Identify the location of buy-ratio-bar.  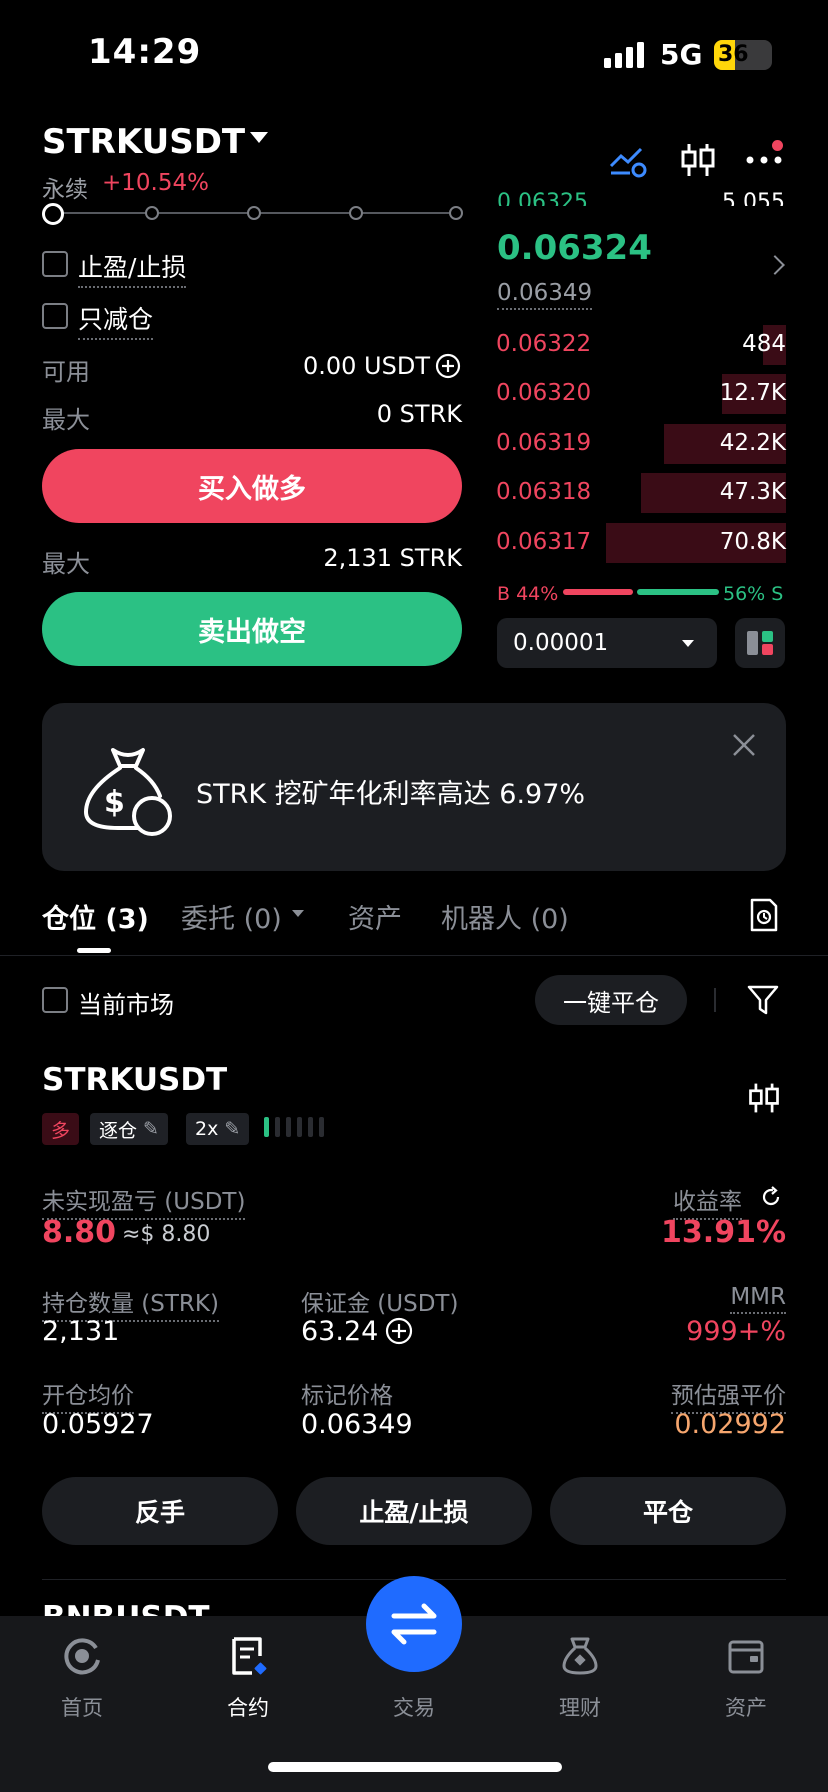
(598, 592).